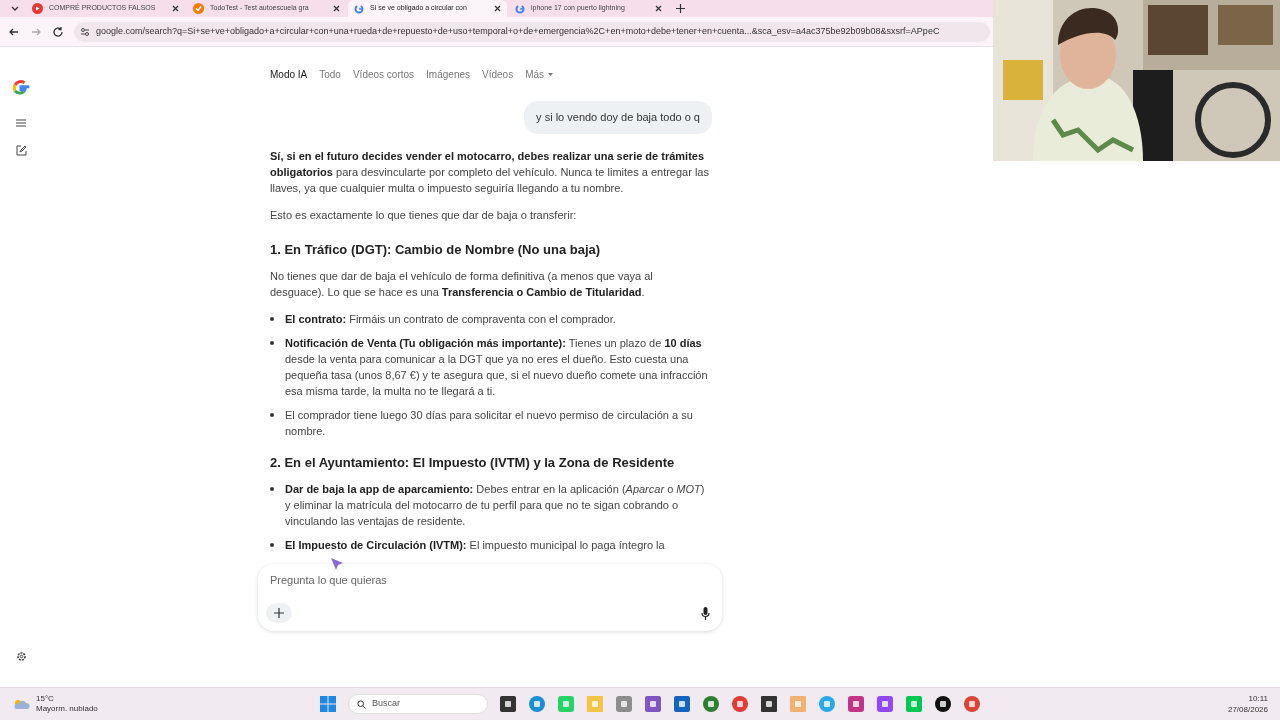 This screenshot has height=720, width=1280. I want to click on settings-icon, so click(21, 656).